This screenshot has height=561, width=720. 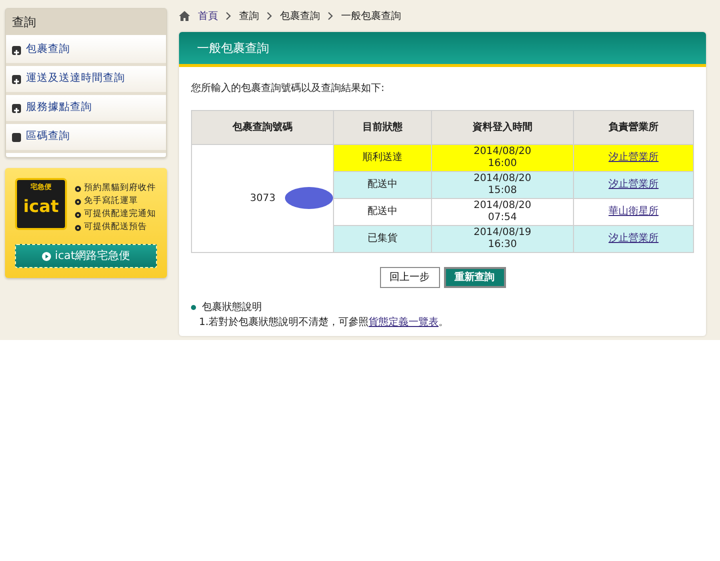 I want to click on feature-text: 免手寫託運單, so click(x=111, y=201).